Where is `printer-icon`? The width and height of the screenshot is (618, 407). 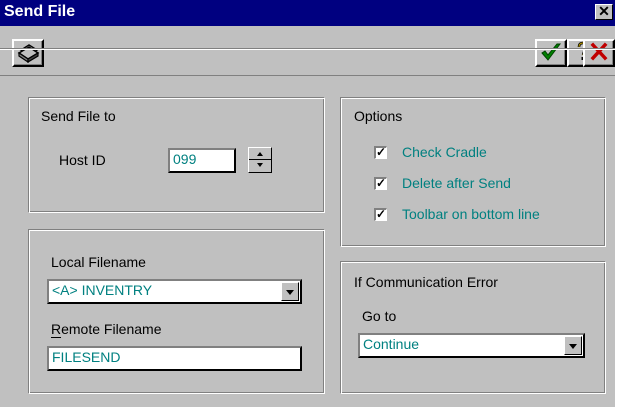
printer-icon is located at coordinates (28, 54).